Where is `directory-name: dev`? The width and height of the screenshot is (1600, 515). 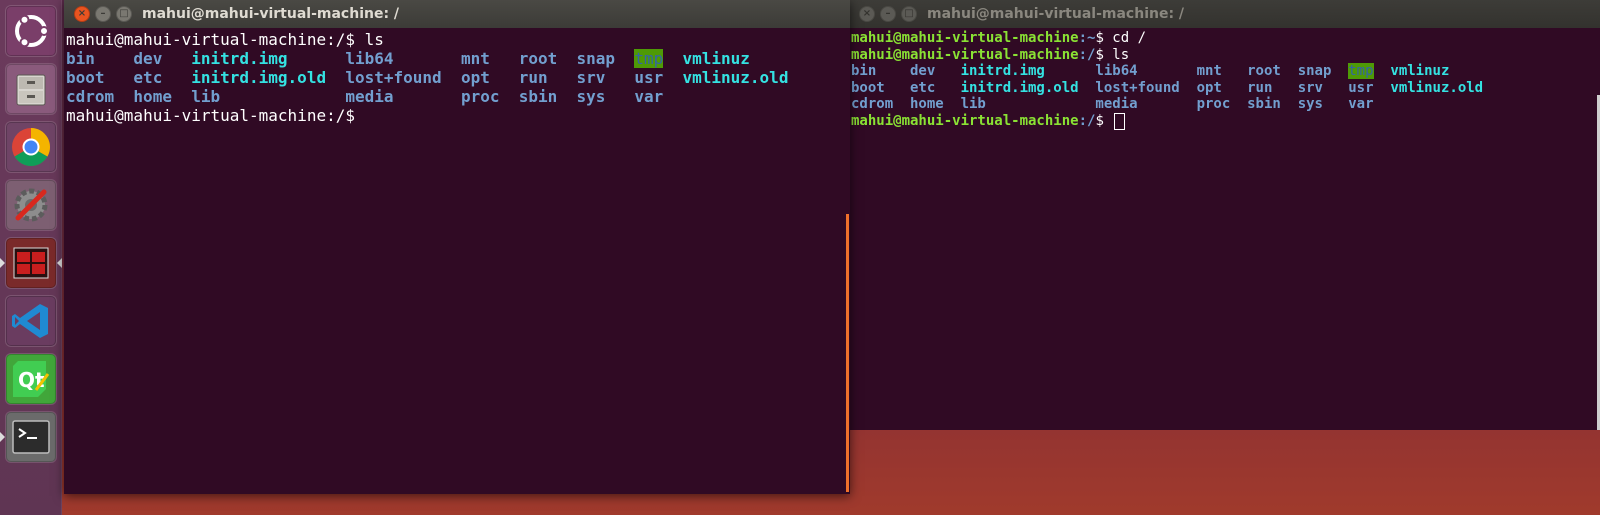
directory-name: dev is located at coordinates (923, 71).